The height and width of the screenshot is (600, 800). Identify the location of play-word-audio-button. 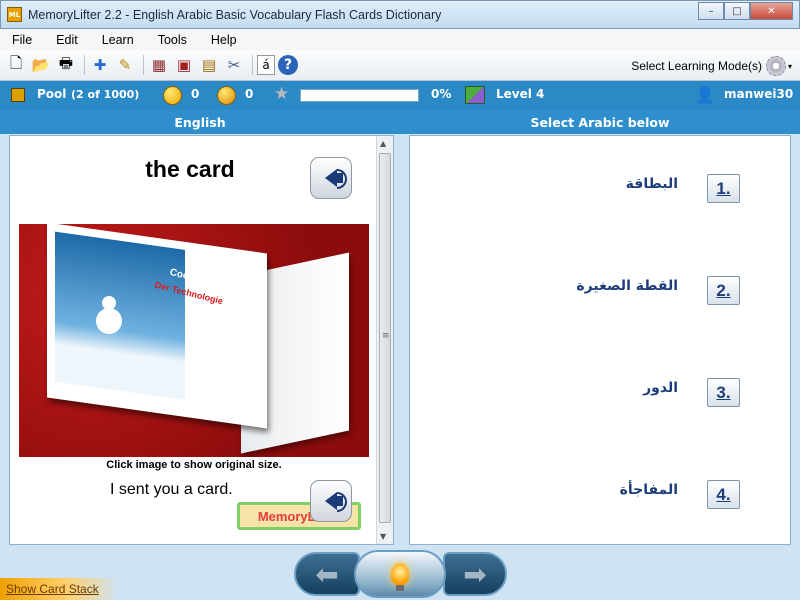
(331, 178).